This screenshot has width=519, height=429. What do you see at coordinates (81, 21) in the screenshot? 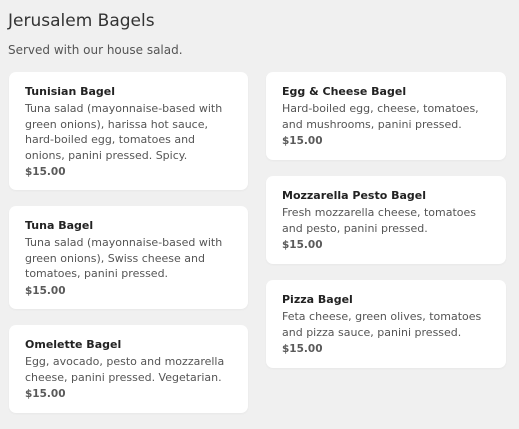
I see `section-title: Jerusalem Bagels` at bounding box center [81, 21].